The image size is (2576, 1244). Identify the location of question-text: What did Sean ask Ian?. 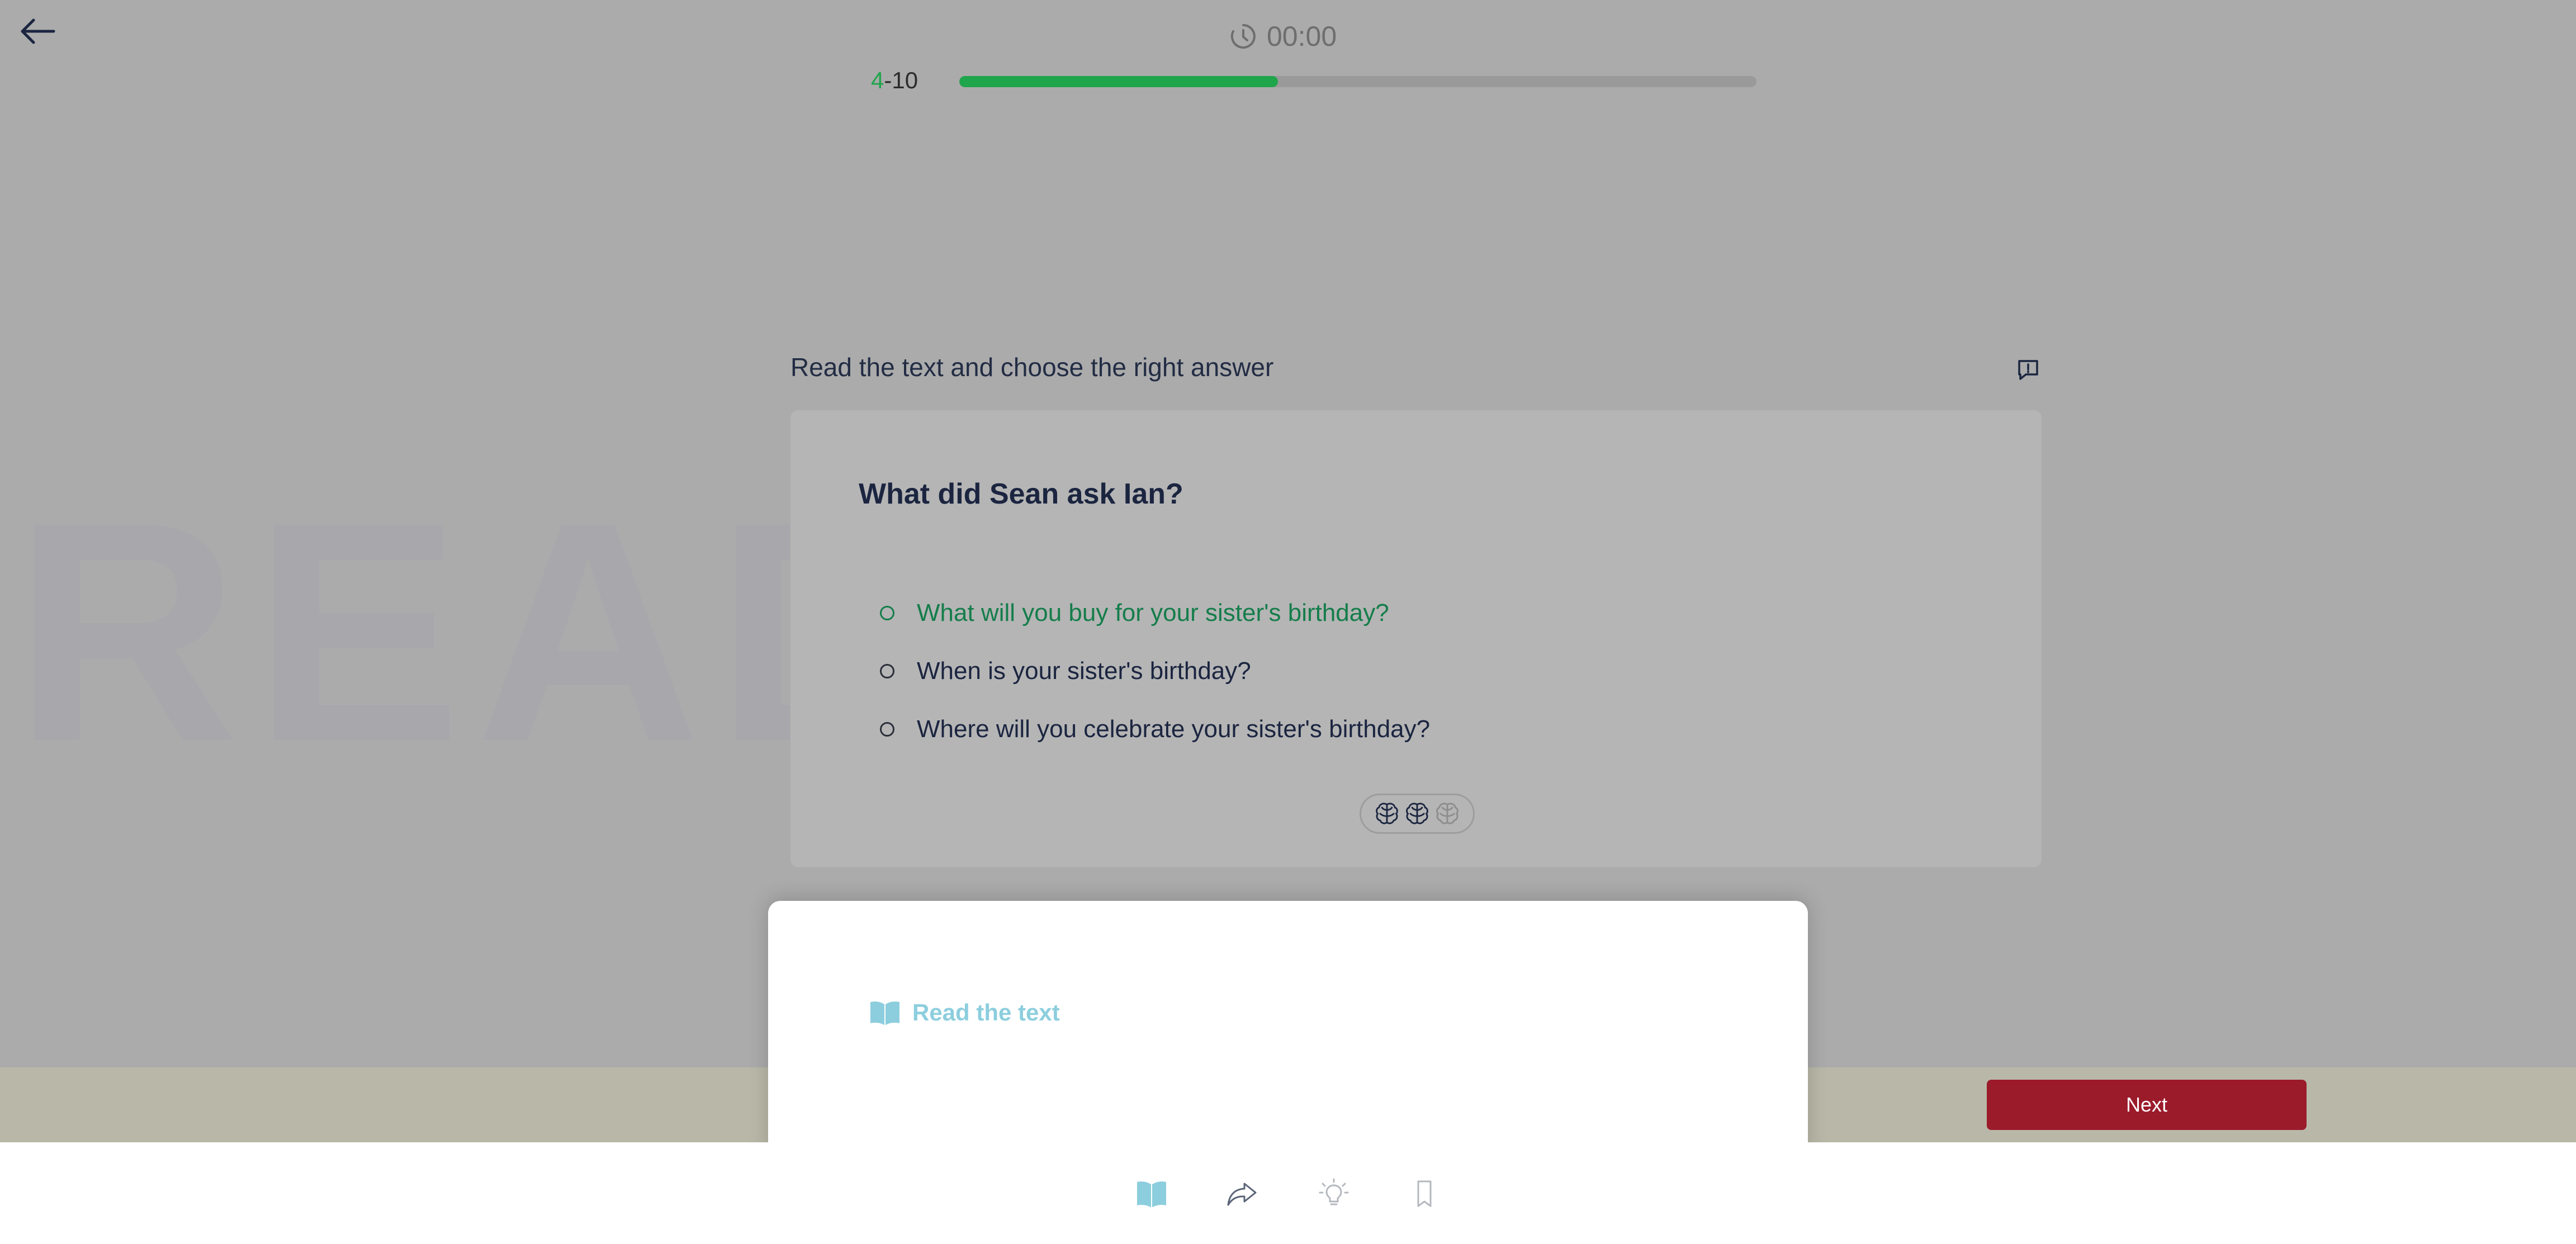
(1021, 494).